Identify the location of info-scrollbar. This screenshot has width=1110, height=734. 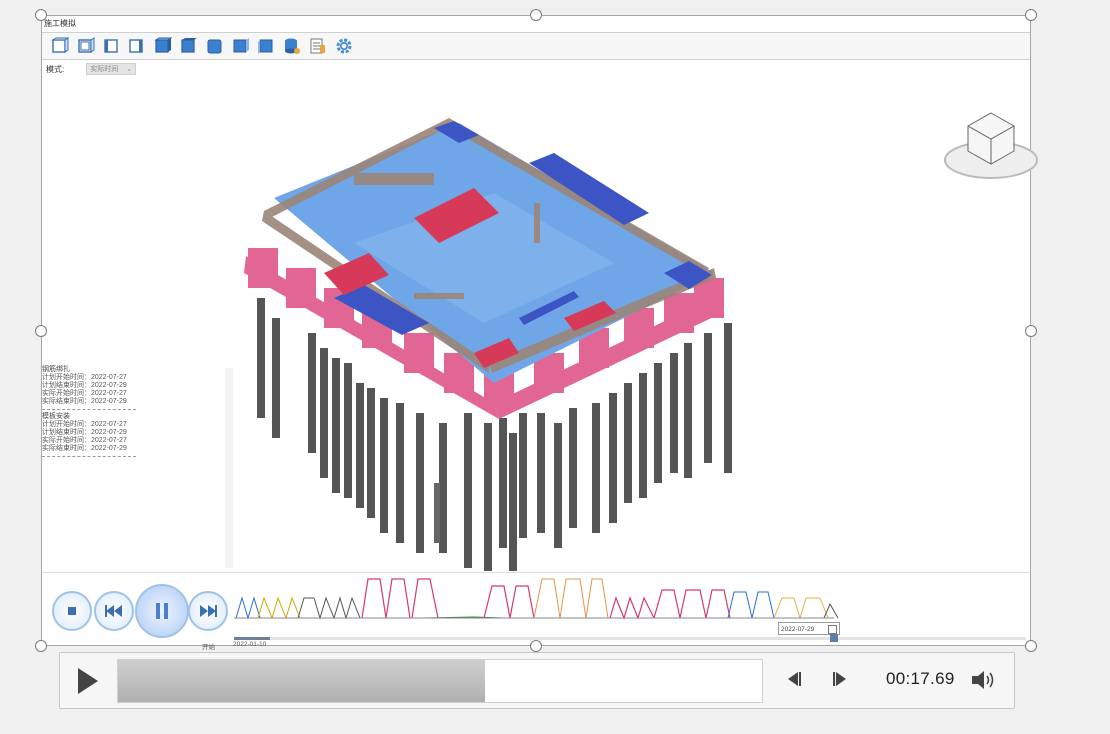
(229, 468).